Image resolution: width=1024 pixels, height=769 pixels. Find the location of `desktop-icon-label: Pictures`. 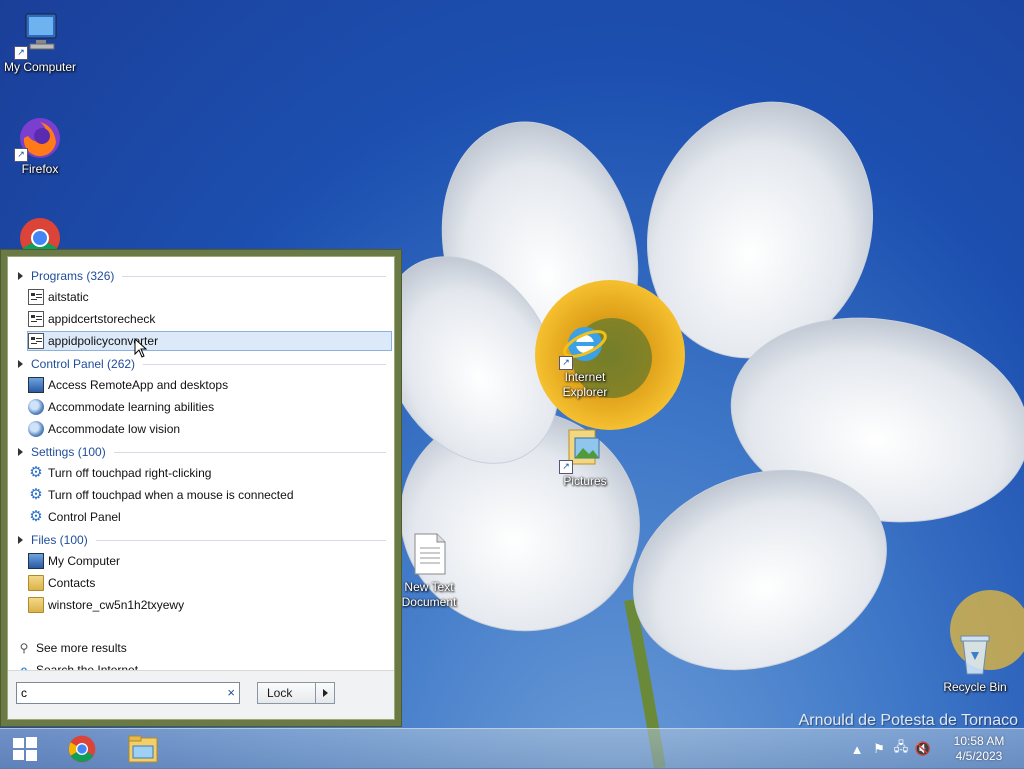

desktop-icon-label: Pictures is located at coordinates (585, 481).